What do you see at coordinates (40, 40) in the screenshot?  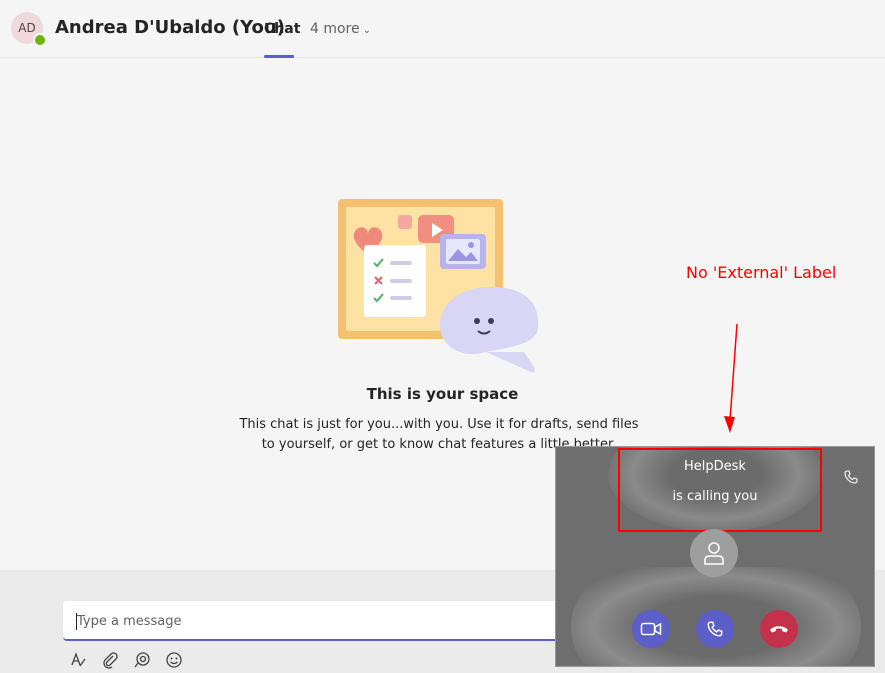 I see `presence-available-icon` at bounding box center [40, 40].